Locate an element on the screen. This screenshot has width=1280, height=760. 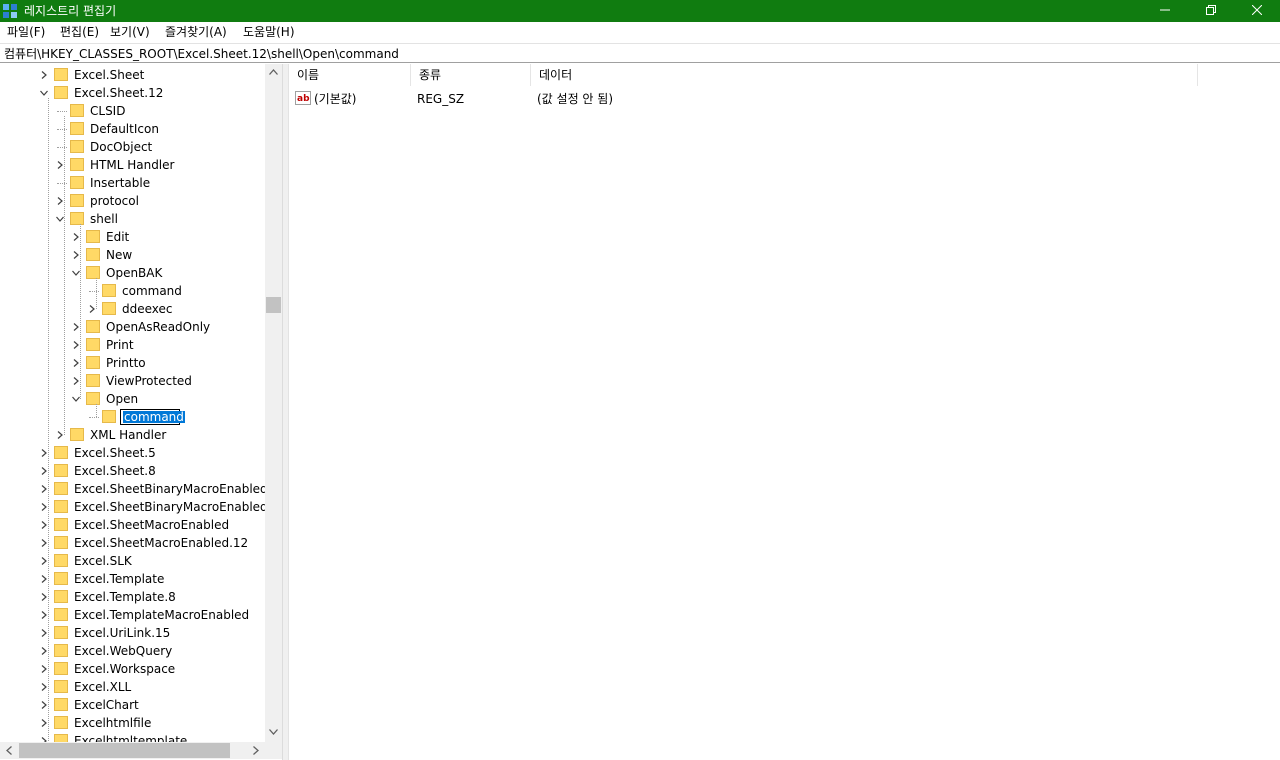
tree-node-label: Excel.SheetMacroEnabled is located at coordinates (151, 525).